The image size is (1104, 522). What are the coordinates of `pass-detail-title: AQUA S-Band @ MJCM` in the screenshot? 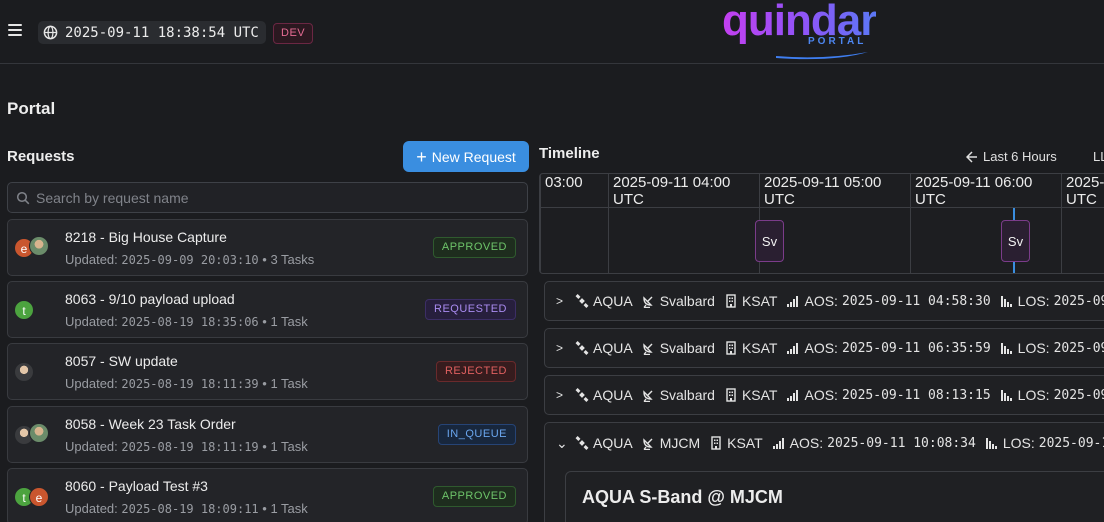 It's located at (682, 497).